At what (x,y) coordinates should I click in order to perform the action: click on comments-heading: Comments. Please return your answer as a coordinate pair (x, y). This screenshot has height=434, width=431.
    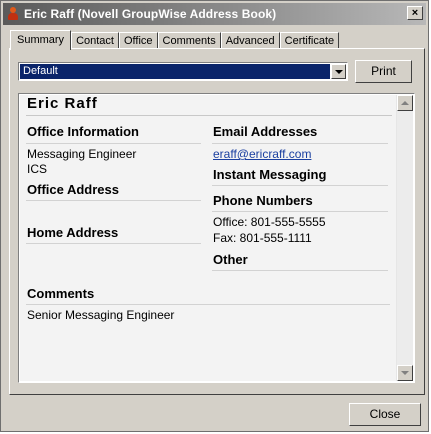
    Looking at the image, I should click on (61, 293).